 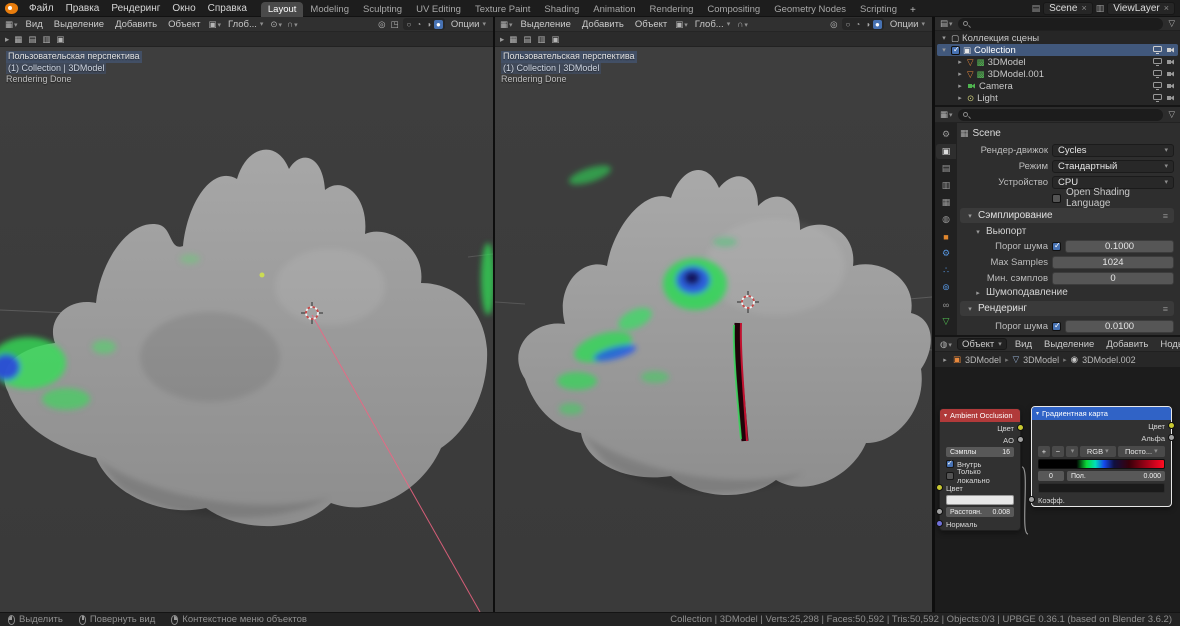 I want to click on ao-normal-input-socket, so click(x=939, y=523).